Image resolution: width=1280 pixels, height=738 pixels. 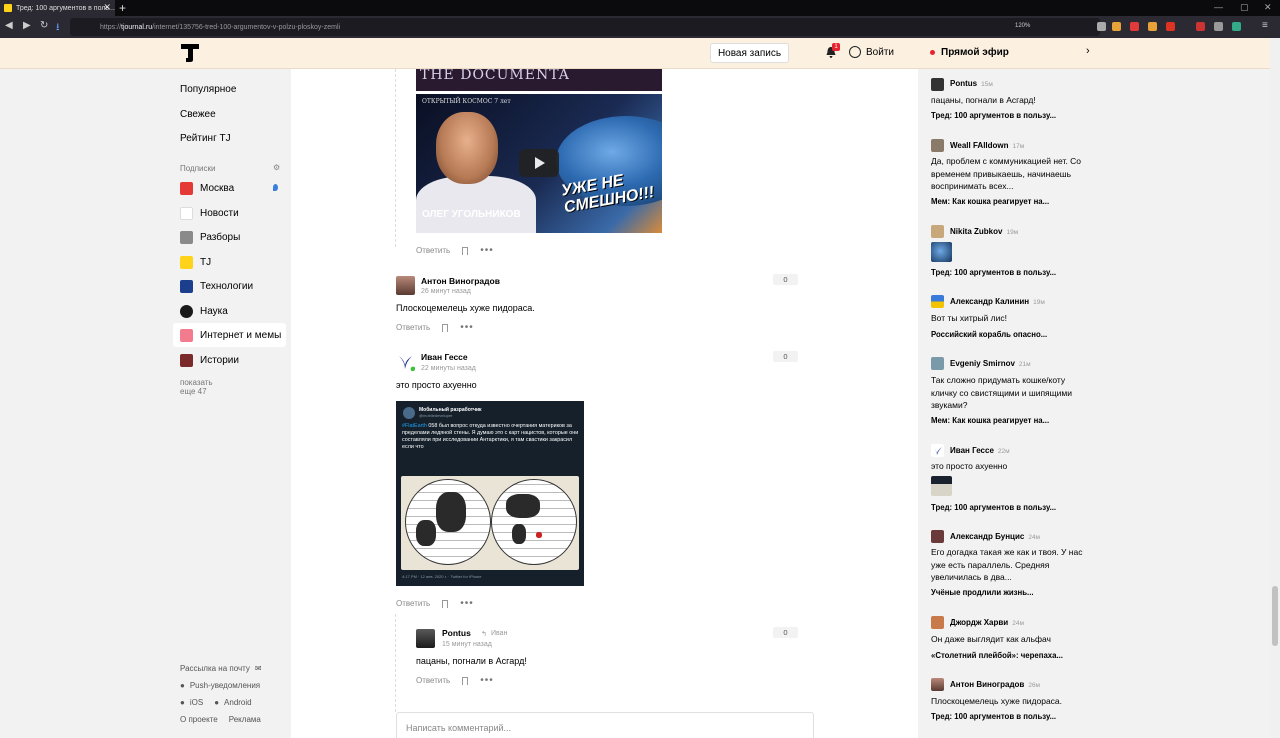 I want to click on play-button-icon, so click(x=539, y=163).